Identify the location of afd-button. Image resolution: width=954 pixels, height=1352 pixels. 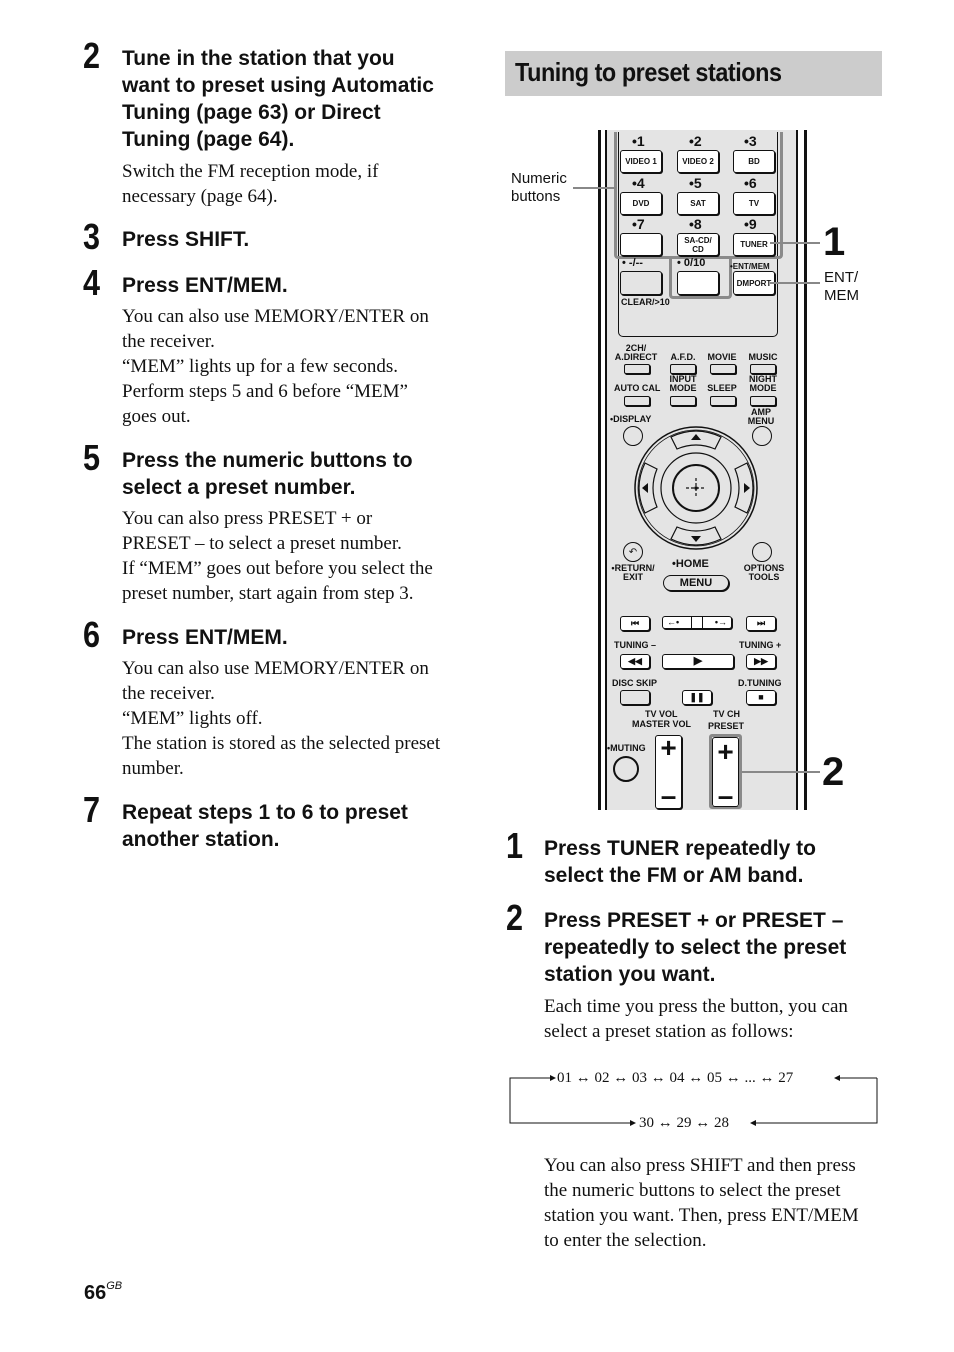
(683, 369).